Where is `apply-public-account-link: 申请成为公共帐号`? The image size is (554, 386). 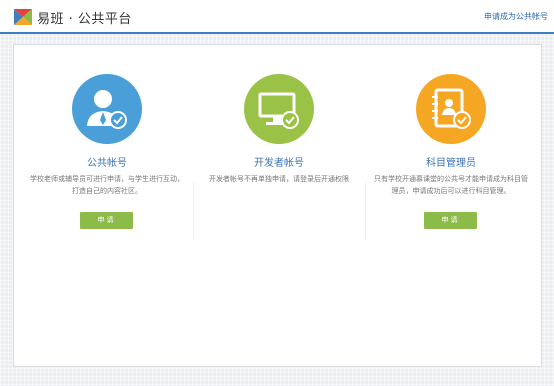 apply-public-account-link: 申请成为公共帐号 is located at coordinates (516, 16).